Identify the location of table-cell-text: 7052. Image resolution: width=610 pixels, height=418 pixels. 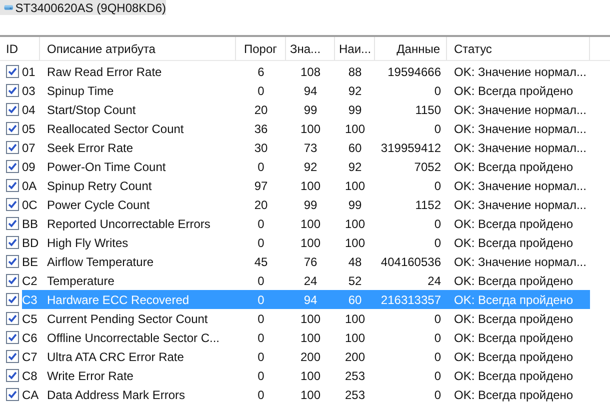
(427, 167).